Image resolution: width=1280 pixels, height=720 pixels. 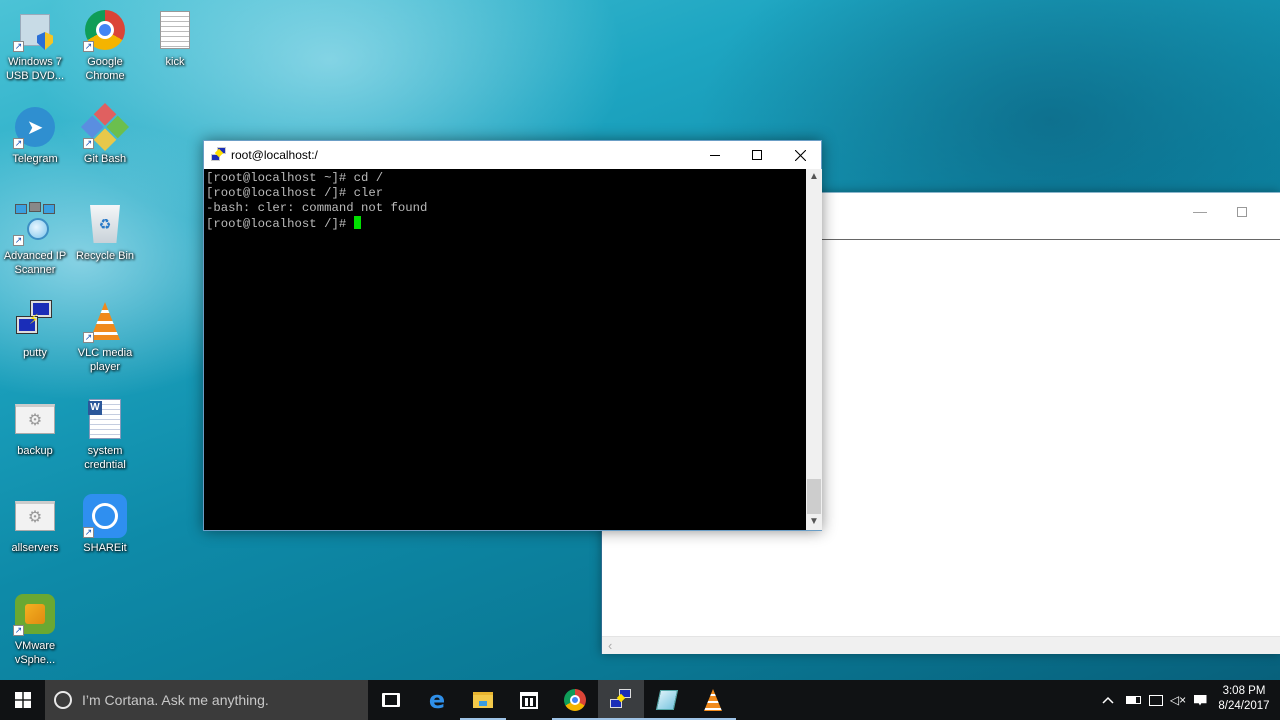 I want to click on vlc-icon: ↗, so click(x=105, y=321).